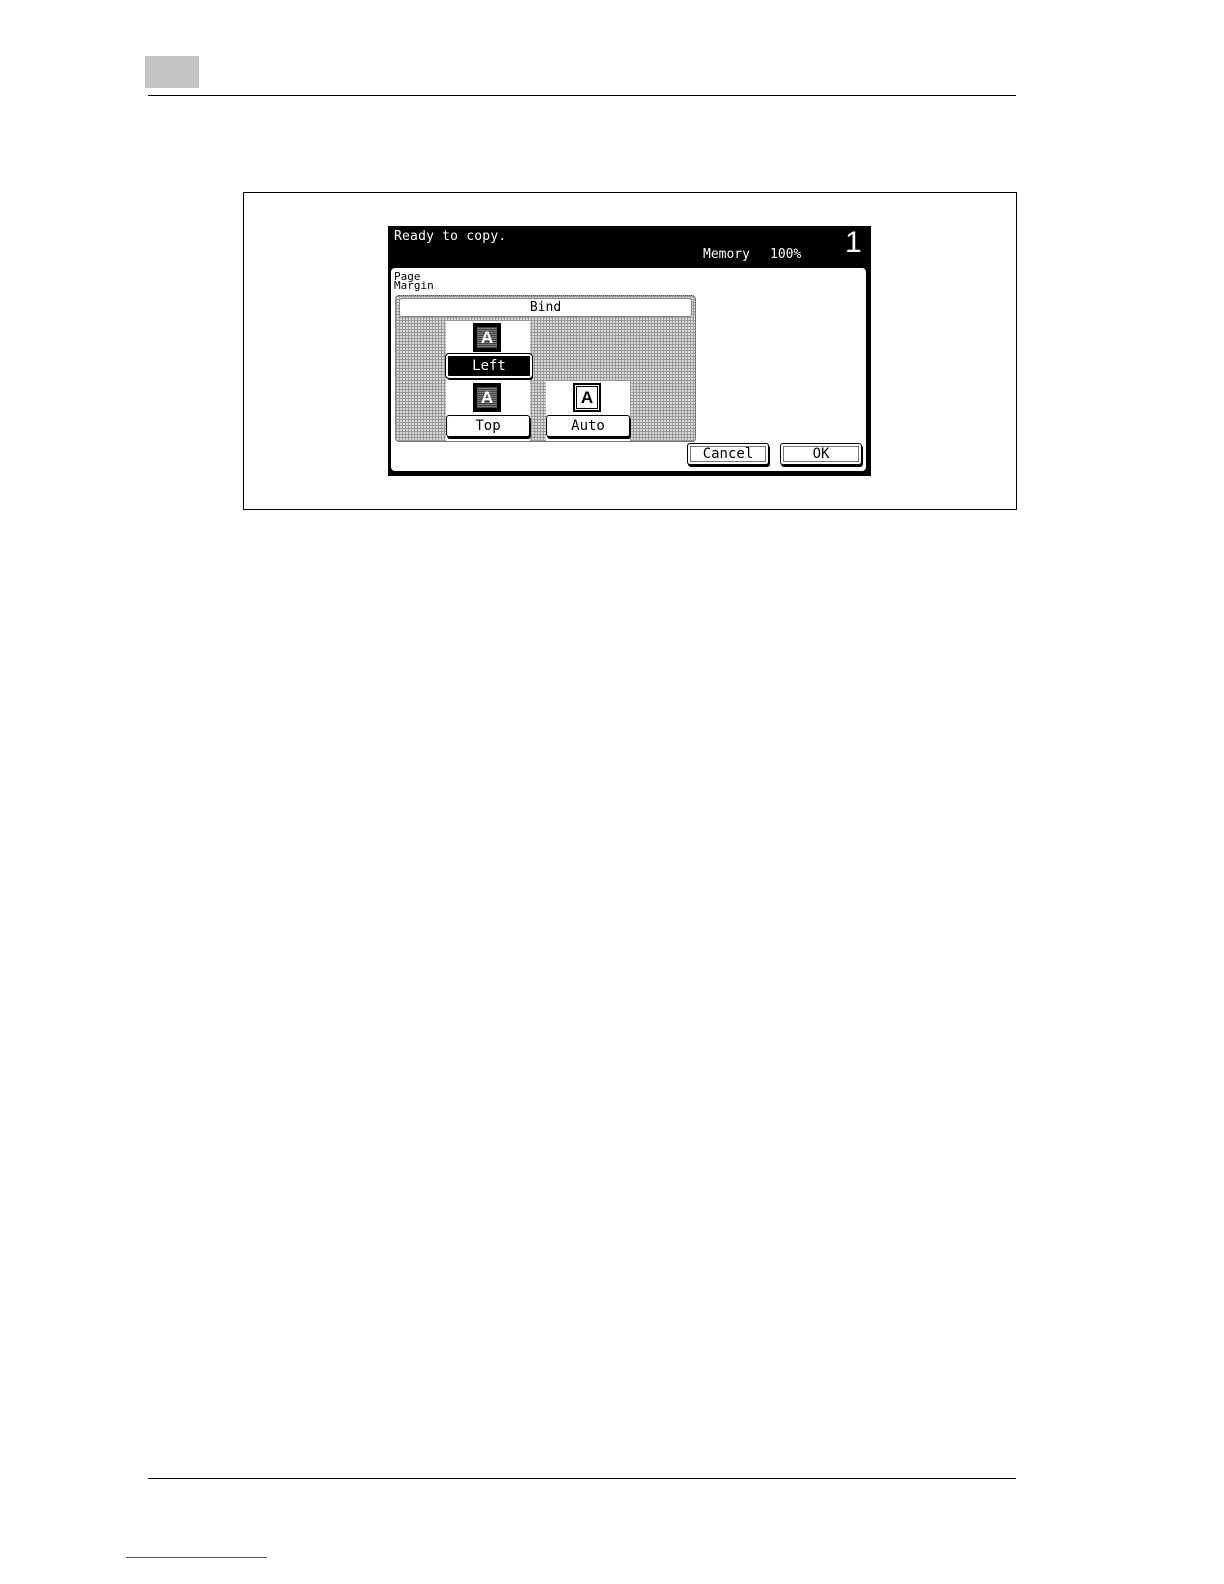 This screenshot has width=1224, height=1584. What do you see at coordinates (196, 1557) in the screenshot?
I see `footer-link-underline` at bounding box center [196, 1557].